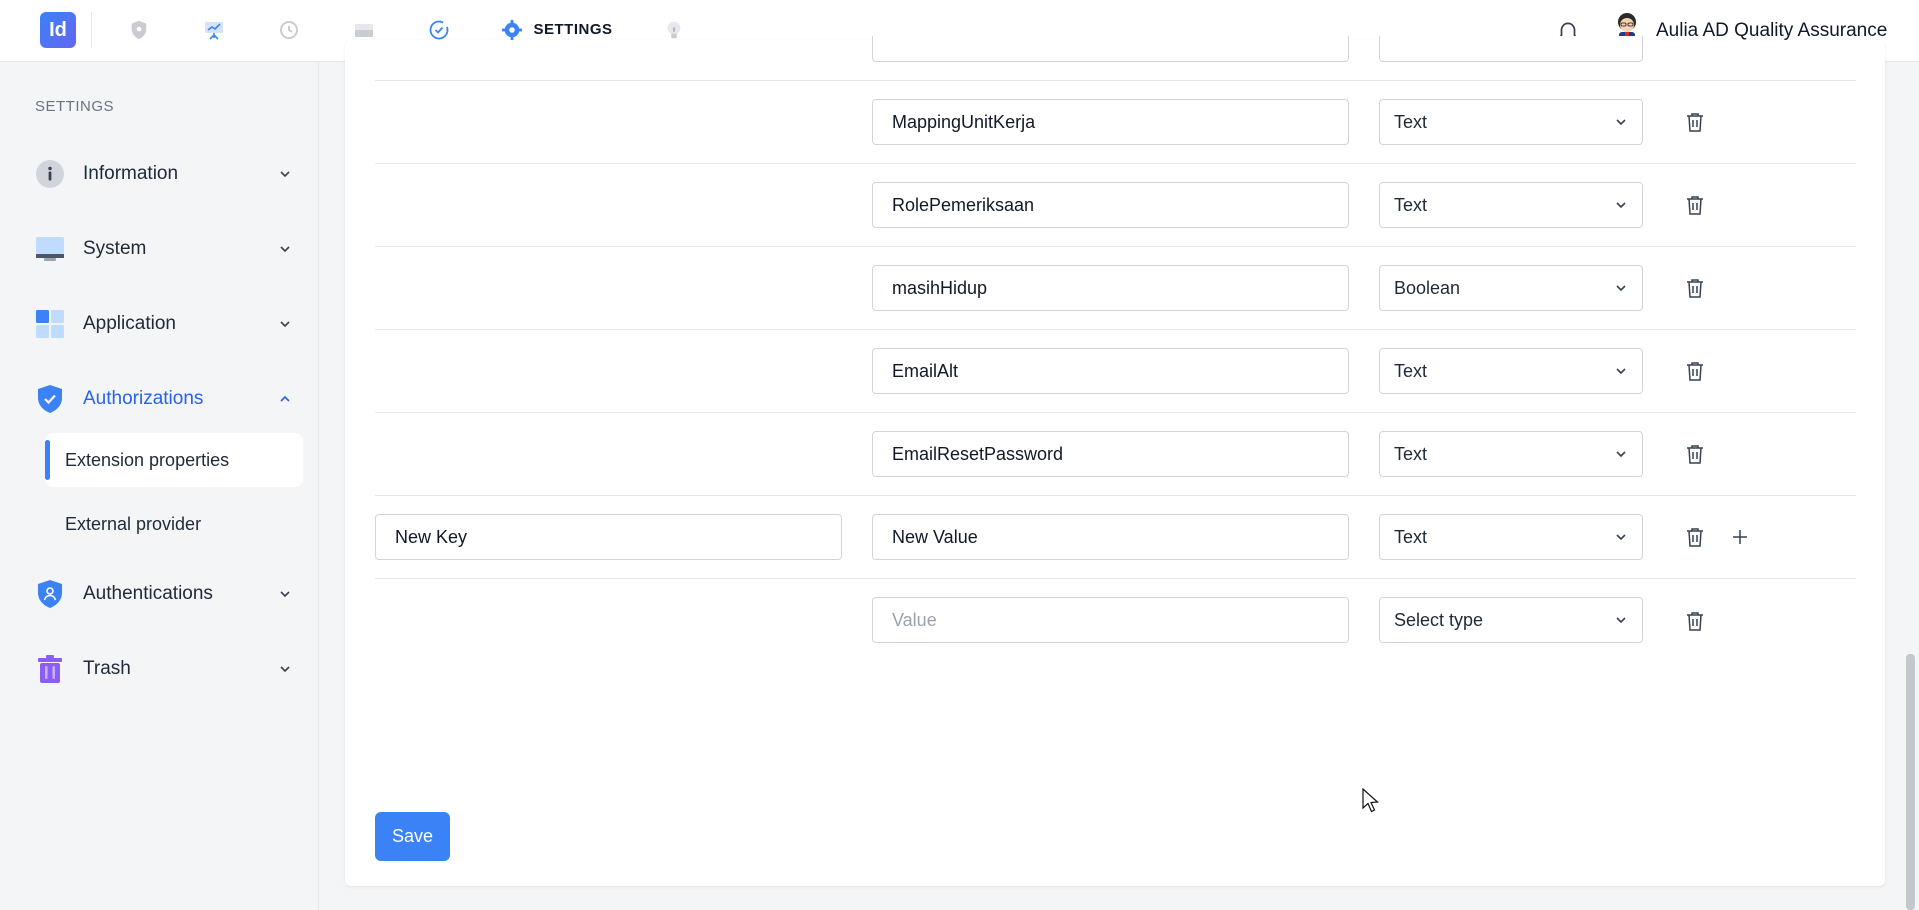 Image resolution: width=1919 pixels, height=910 pixels. I want to click on sidebar-item-authorizations: Authorizations, so click(165, 399).